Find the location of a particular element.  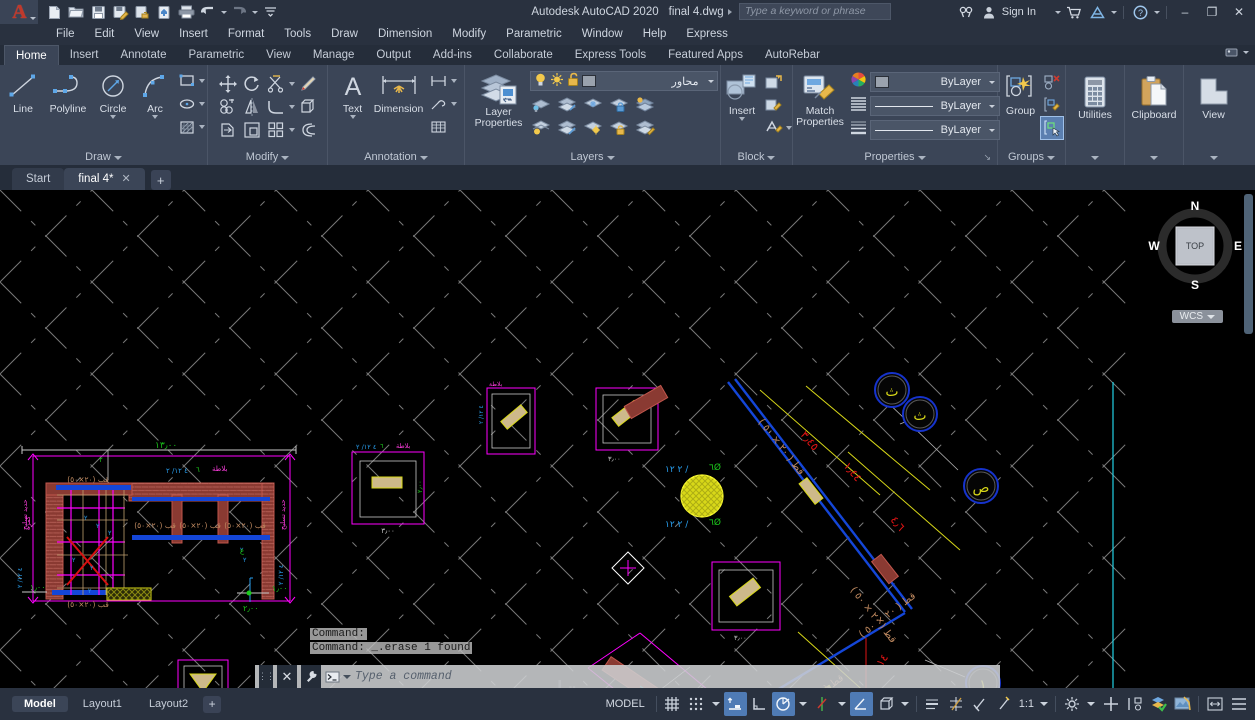

polyline-button: Polyline is located at coordinates (68, 91).